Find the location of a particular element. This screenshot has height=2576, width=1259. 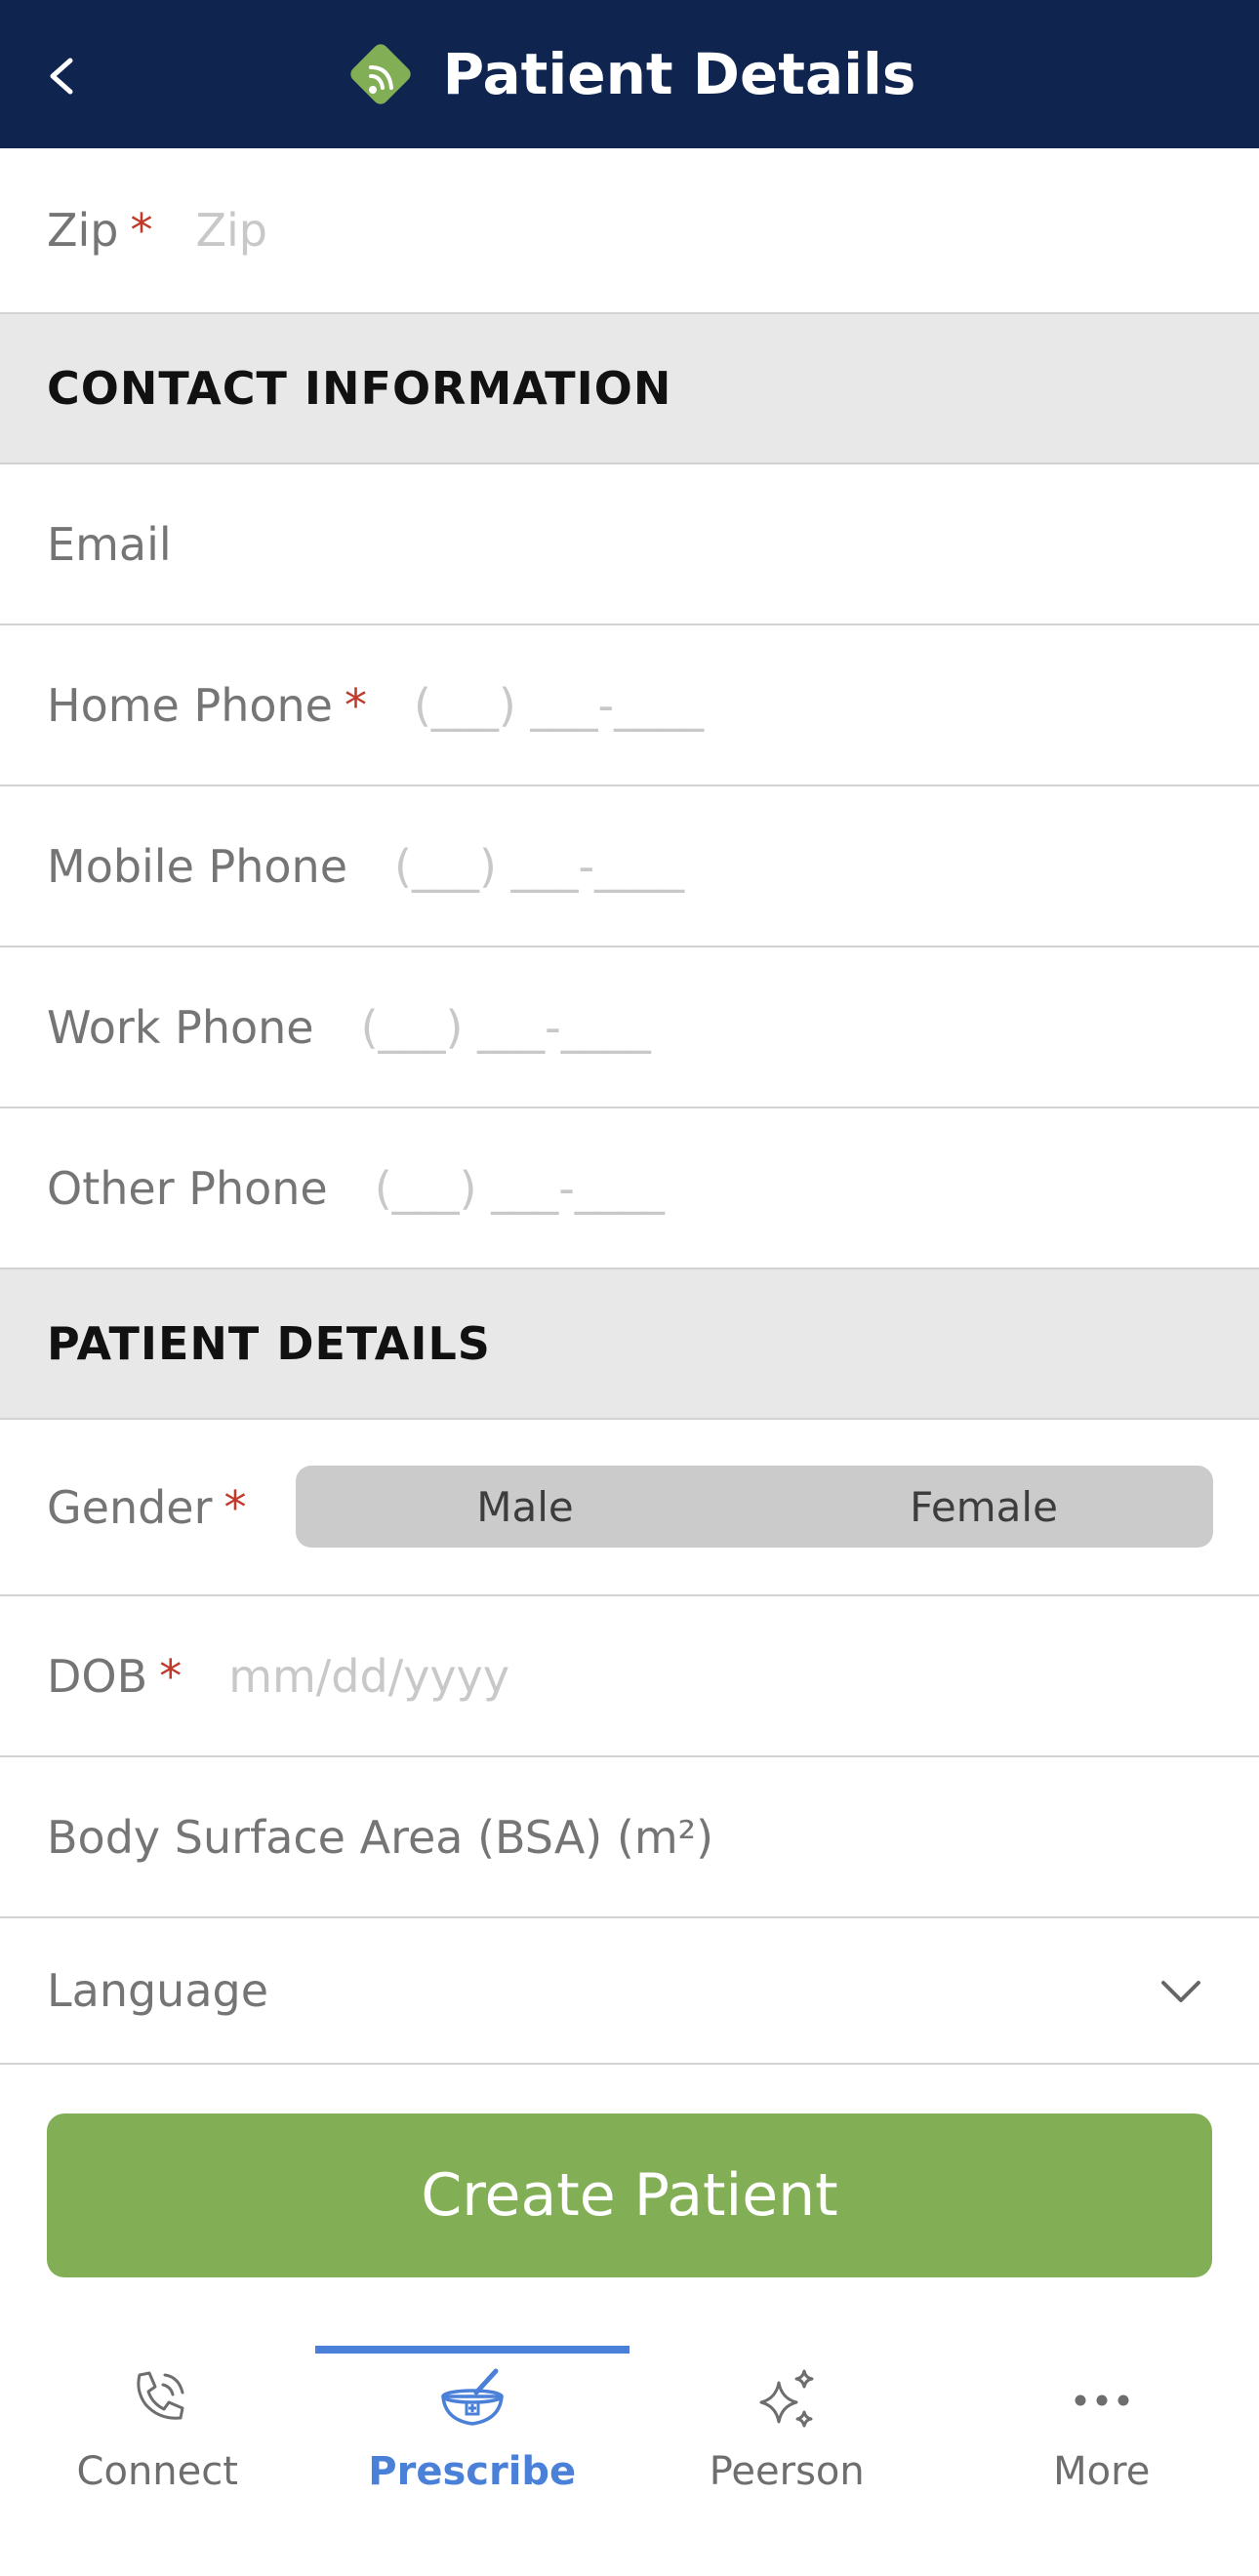

work-phone-input: (___) ___-____ is located at coordinates (506, 1027).